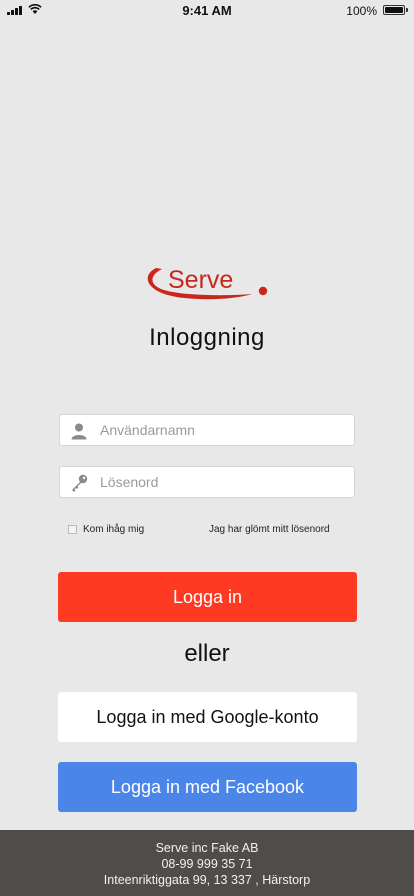 This screenshot has height=896, width=414. What do you see at coordinates (207, 787) in the screenshot?
I see `facebook-login-button: Logga in med Facebook` at bounding box center [207, 787].